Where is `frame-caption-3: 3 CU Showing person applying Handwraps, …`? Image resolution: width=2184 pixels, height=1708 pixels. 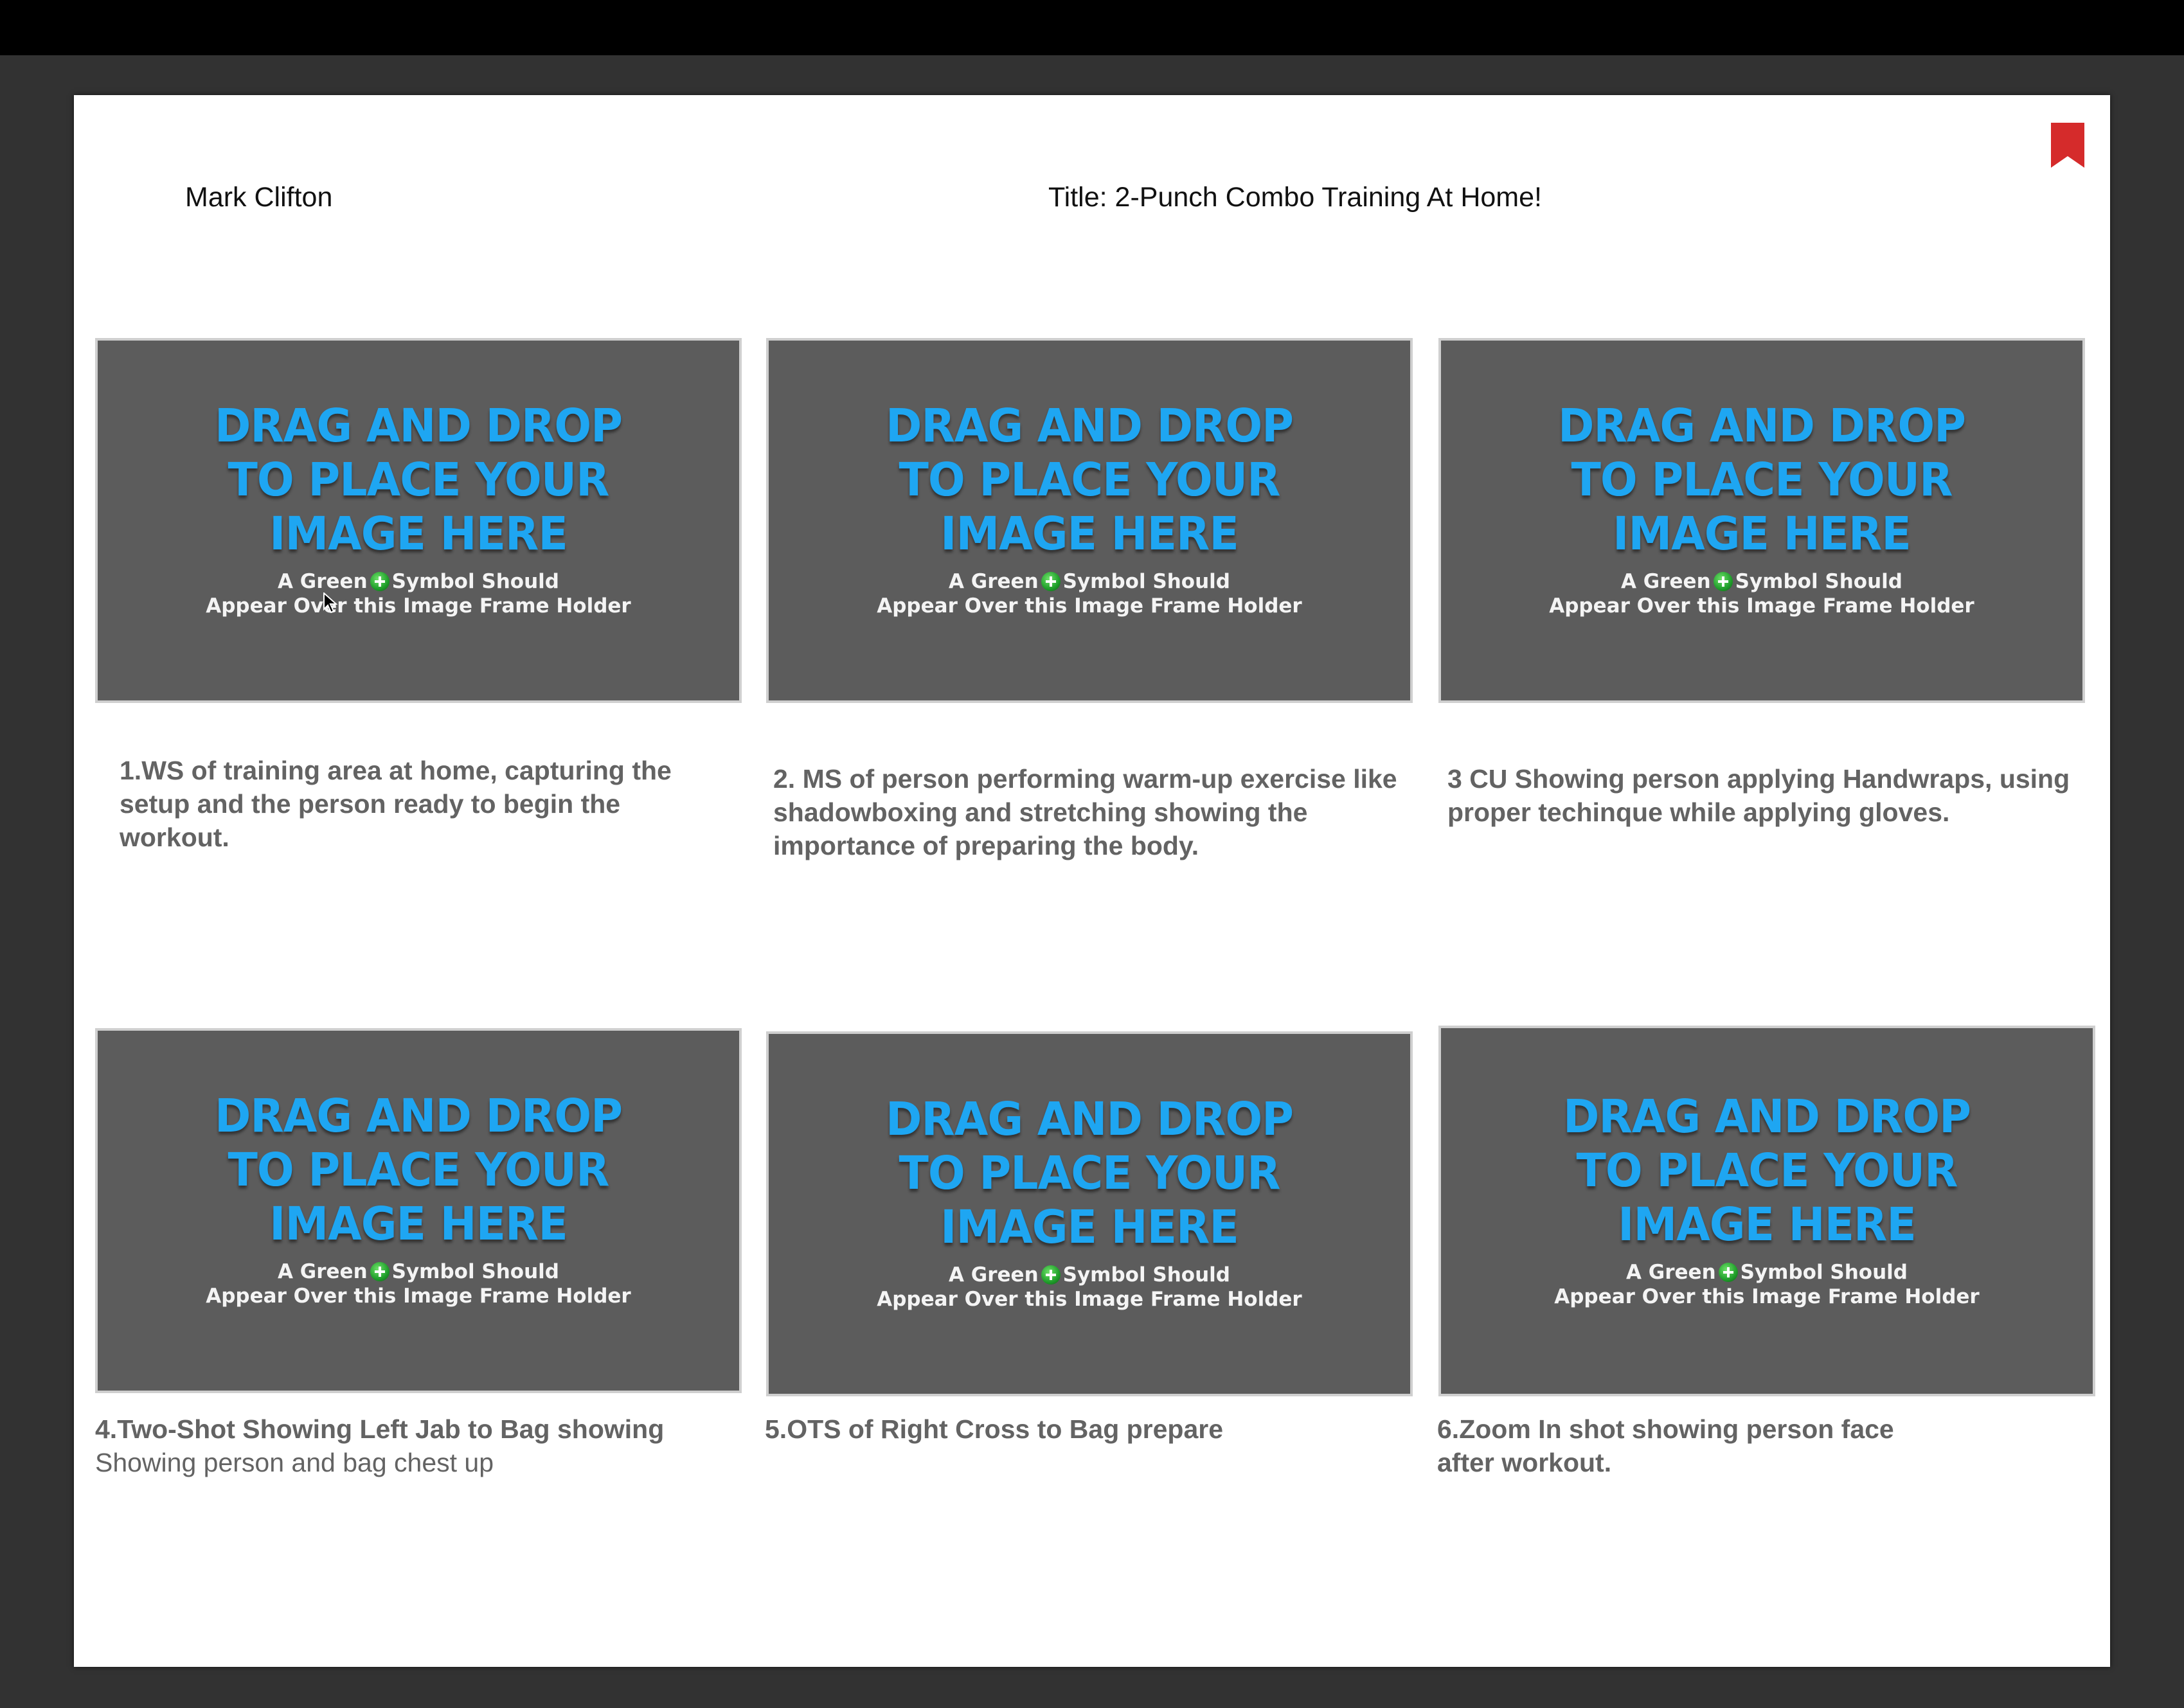
frame-caption-3: 3 CU Showing person applying Handwraps, … is located at coordinates (1772, 796).